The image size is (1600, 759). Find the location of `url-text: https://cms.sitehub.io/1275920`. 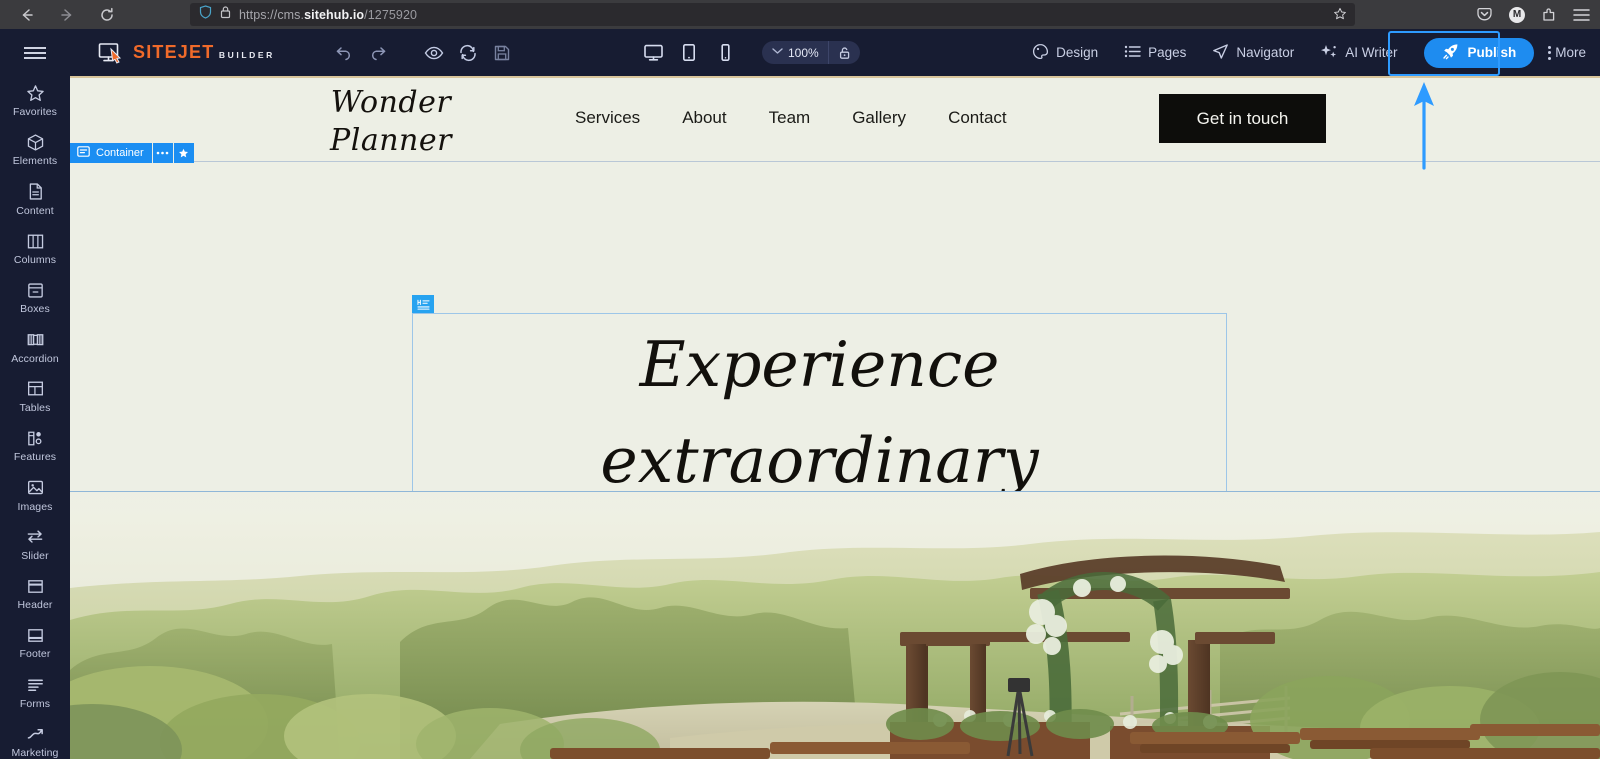

url-text: https://cms.sitehub.io/1275920 is located at coordinates (328, 15).